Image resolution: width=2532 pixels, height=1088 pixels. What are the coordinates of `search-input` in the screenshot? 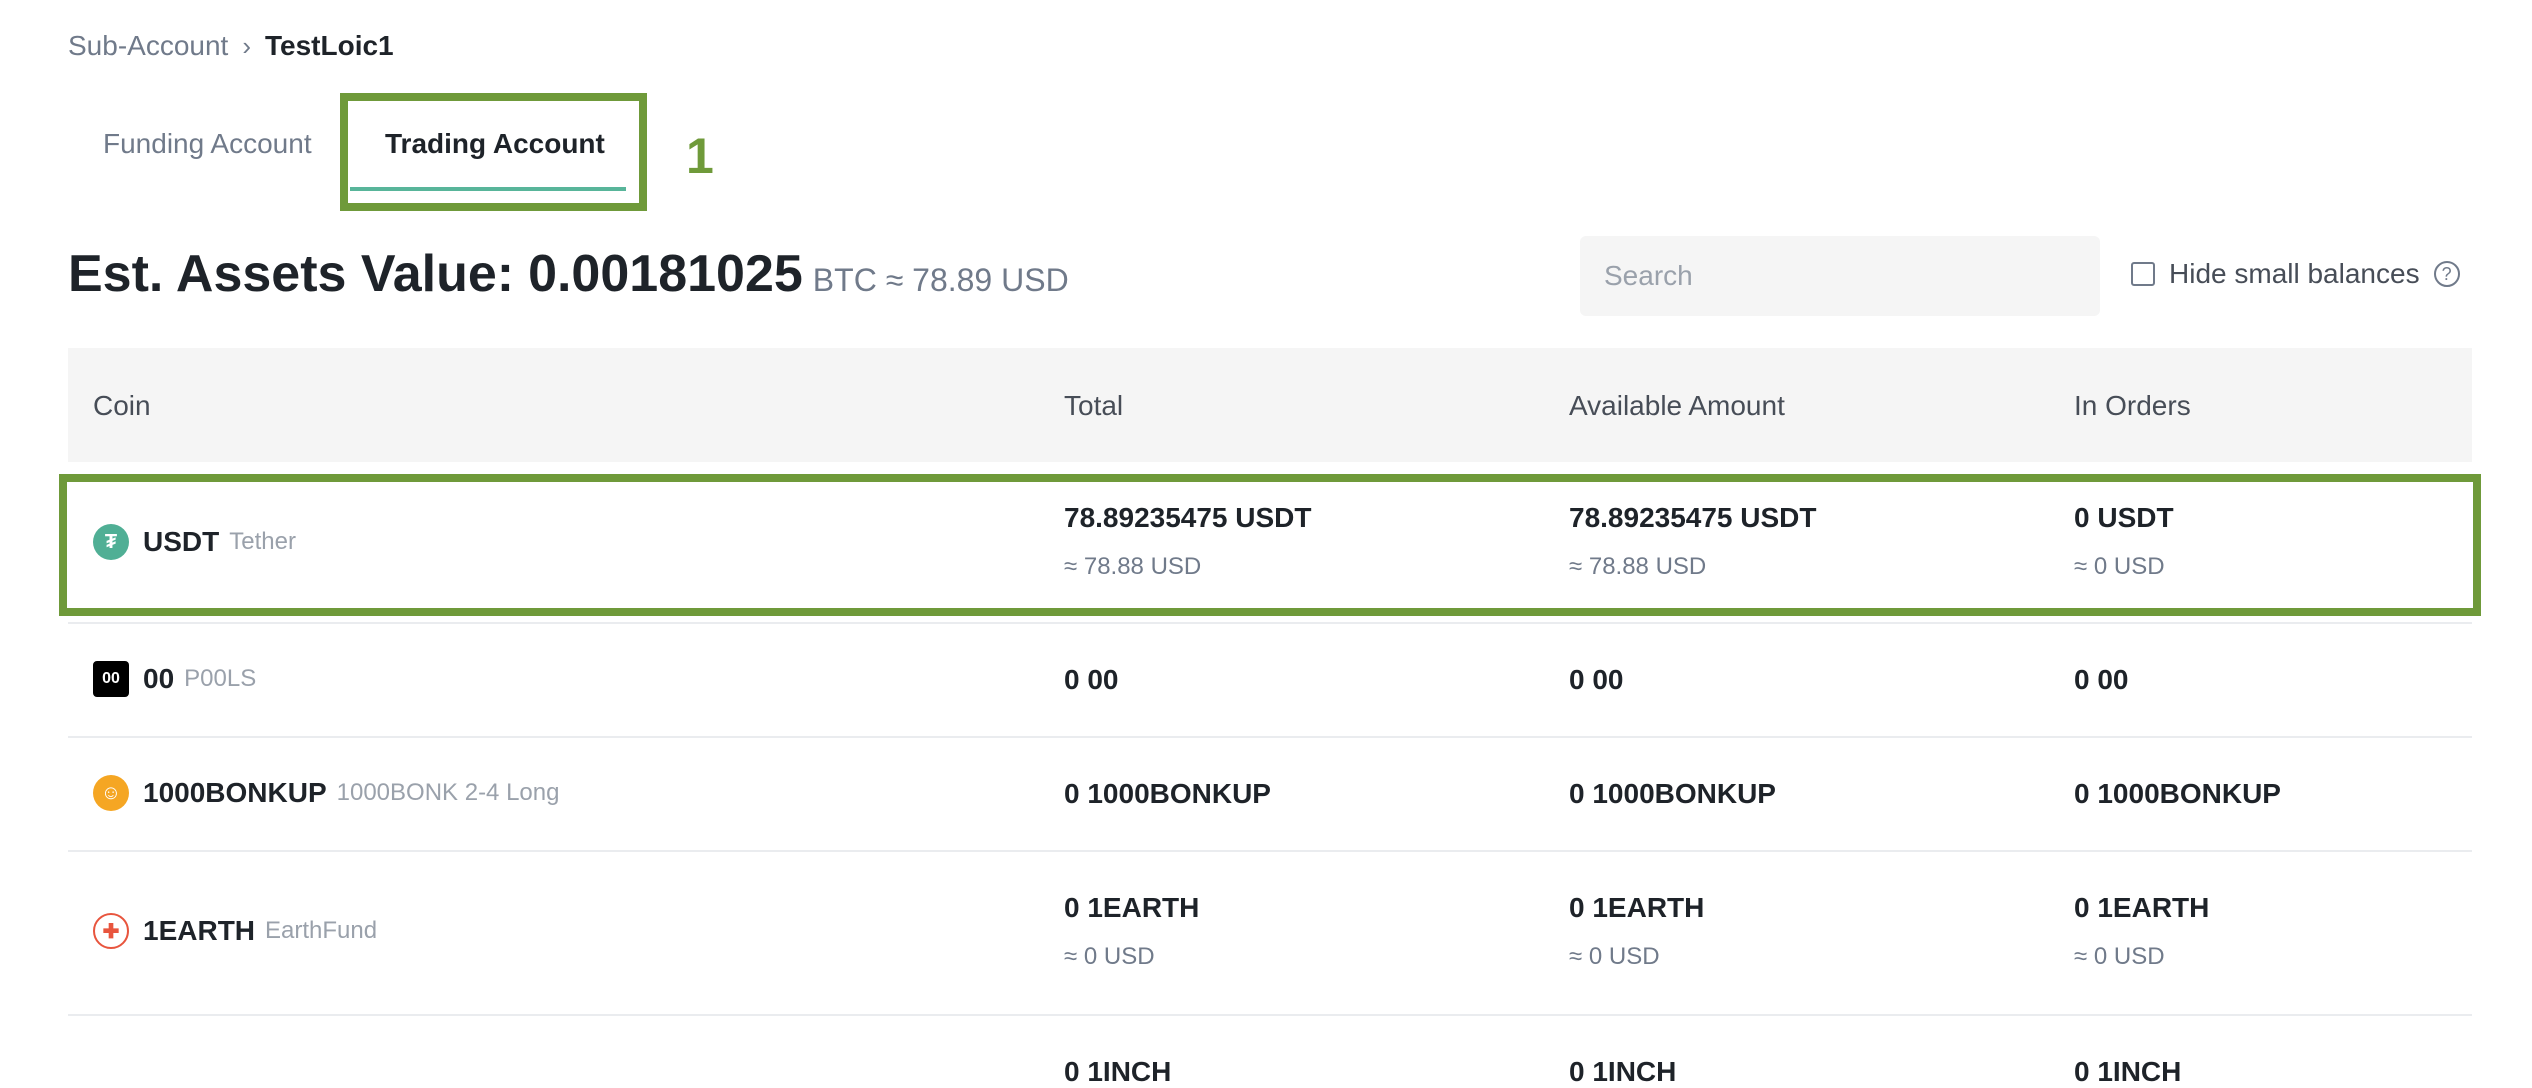 It's located at (1840, 276).